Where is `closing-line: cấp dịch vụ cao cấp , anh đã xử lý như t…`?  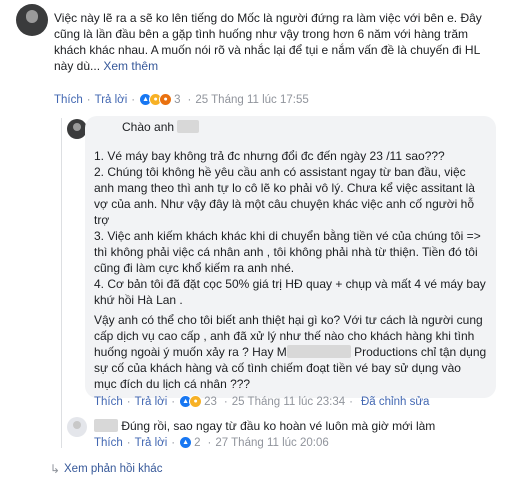
closing-line: cấp dịch vụ cao cấp , anh đã xử lý như t… is located at coordinates (284, 336).